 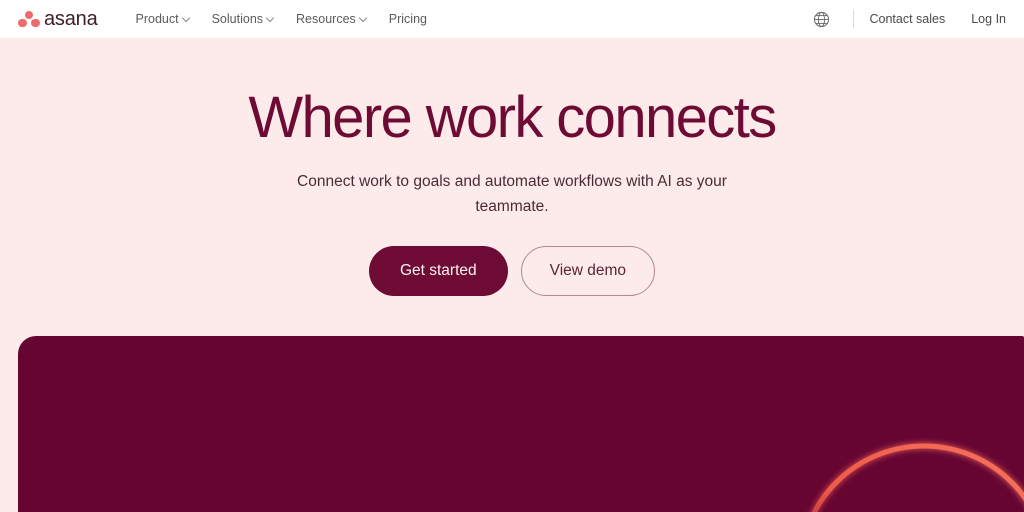 I want to click on asana-wordmark: asana, so click(x=71, y=18).